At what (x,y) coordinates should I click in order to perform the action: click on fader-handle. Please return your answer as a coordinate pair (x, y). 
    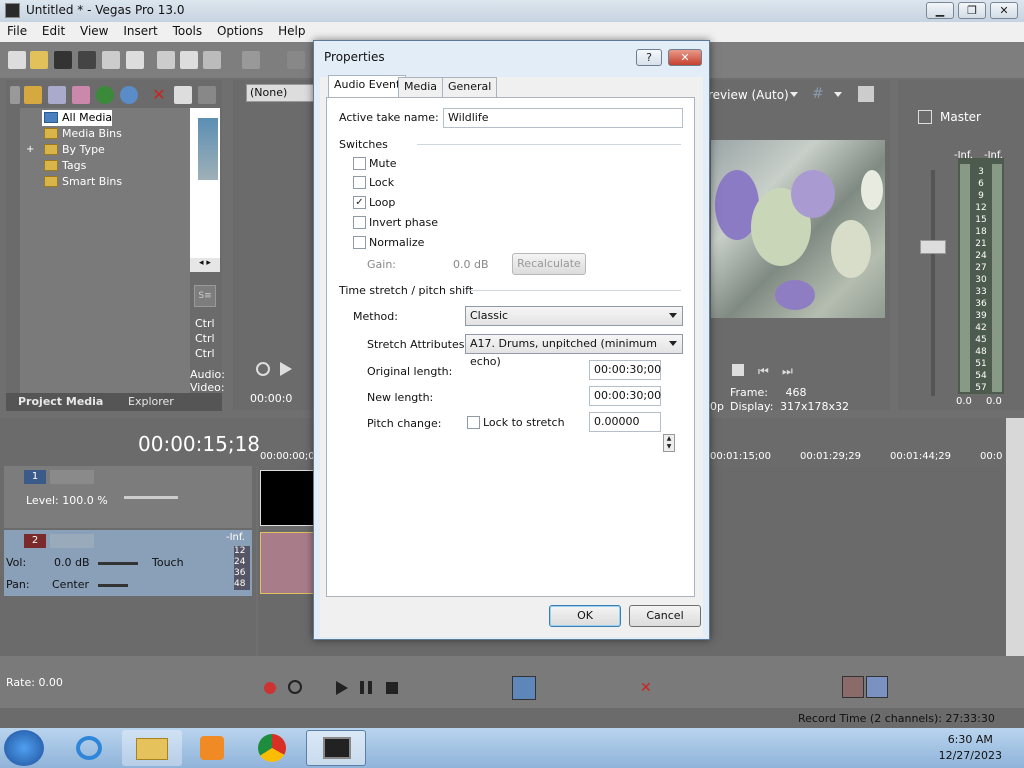
    Looking at the image, I should click on (933, 247).